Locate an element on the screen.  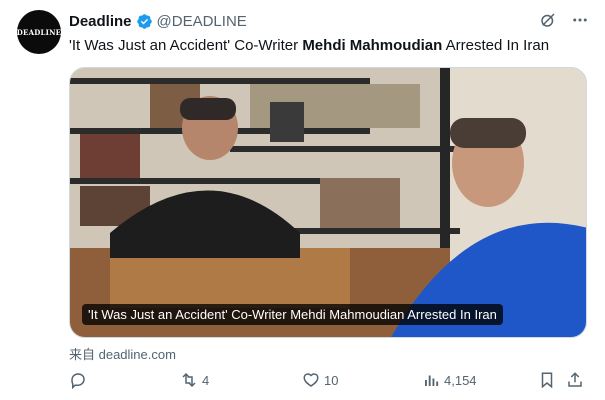
bookmark-icon is located at coordinates (547, 380).